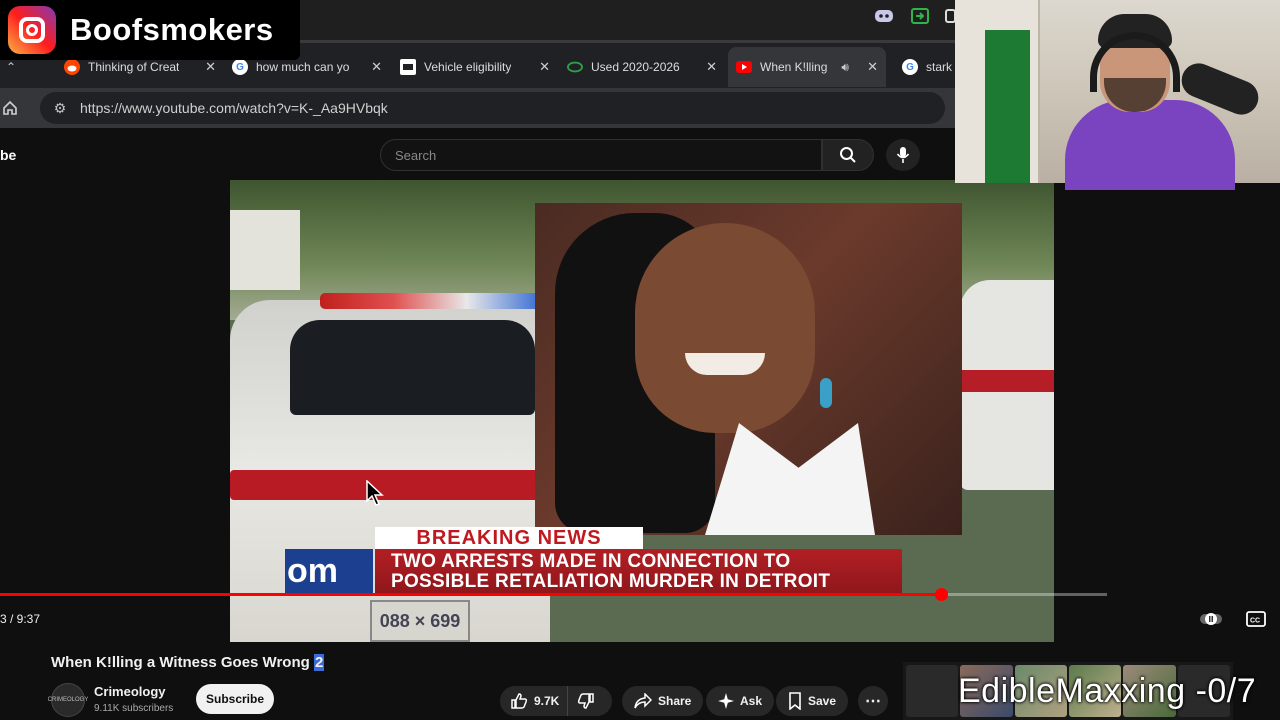  Describe the element at coordinates (845, 67) in the screenshot. I see `speaker-icon: 🔊︎` at that location.